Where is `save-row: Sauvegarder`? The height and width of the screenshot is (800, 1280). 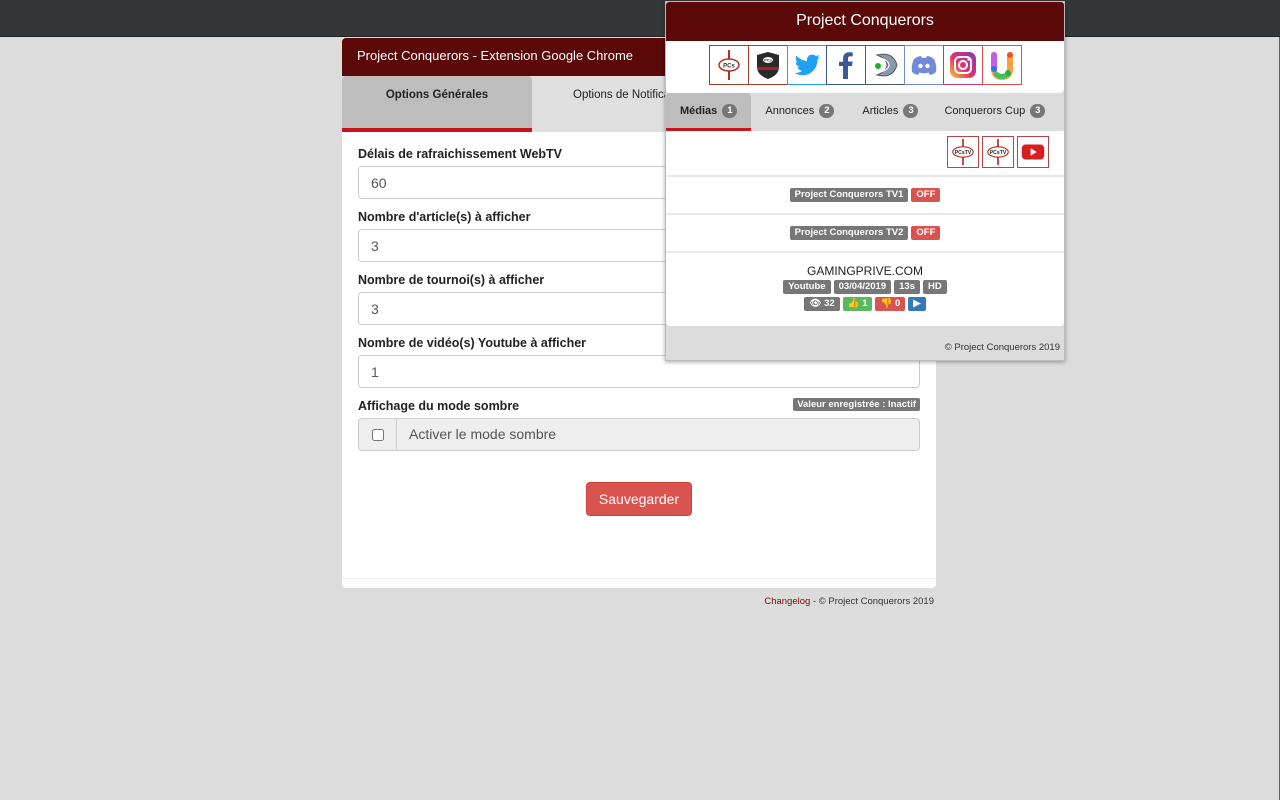 save-row: Sauvegarder is located at coordinates (639, 499).